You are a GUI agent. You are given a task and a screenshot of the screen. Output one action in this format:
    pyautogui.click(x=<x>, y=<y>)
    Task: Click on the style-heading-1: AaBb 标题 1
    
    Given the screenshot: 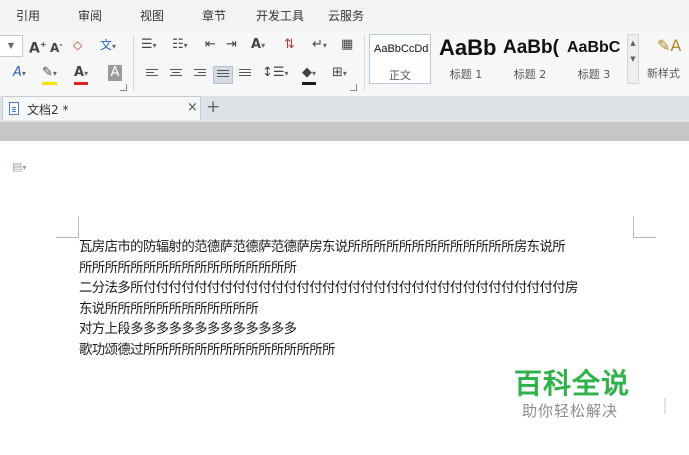 What is the action you would take?
    pyautogui.click(x=466, y=59)
    